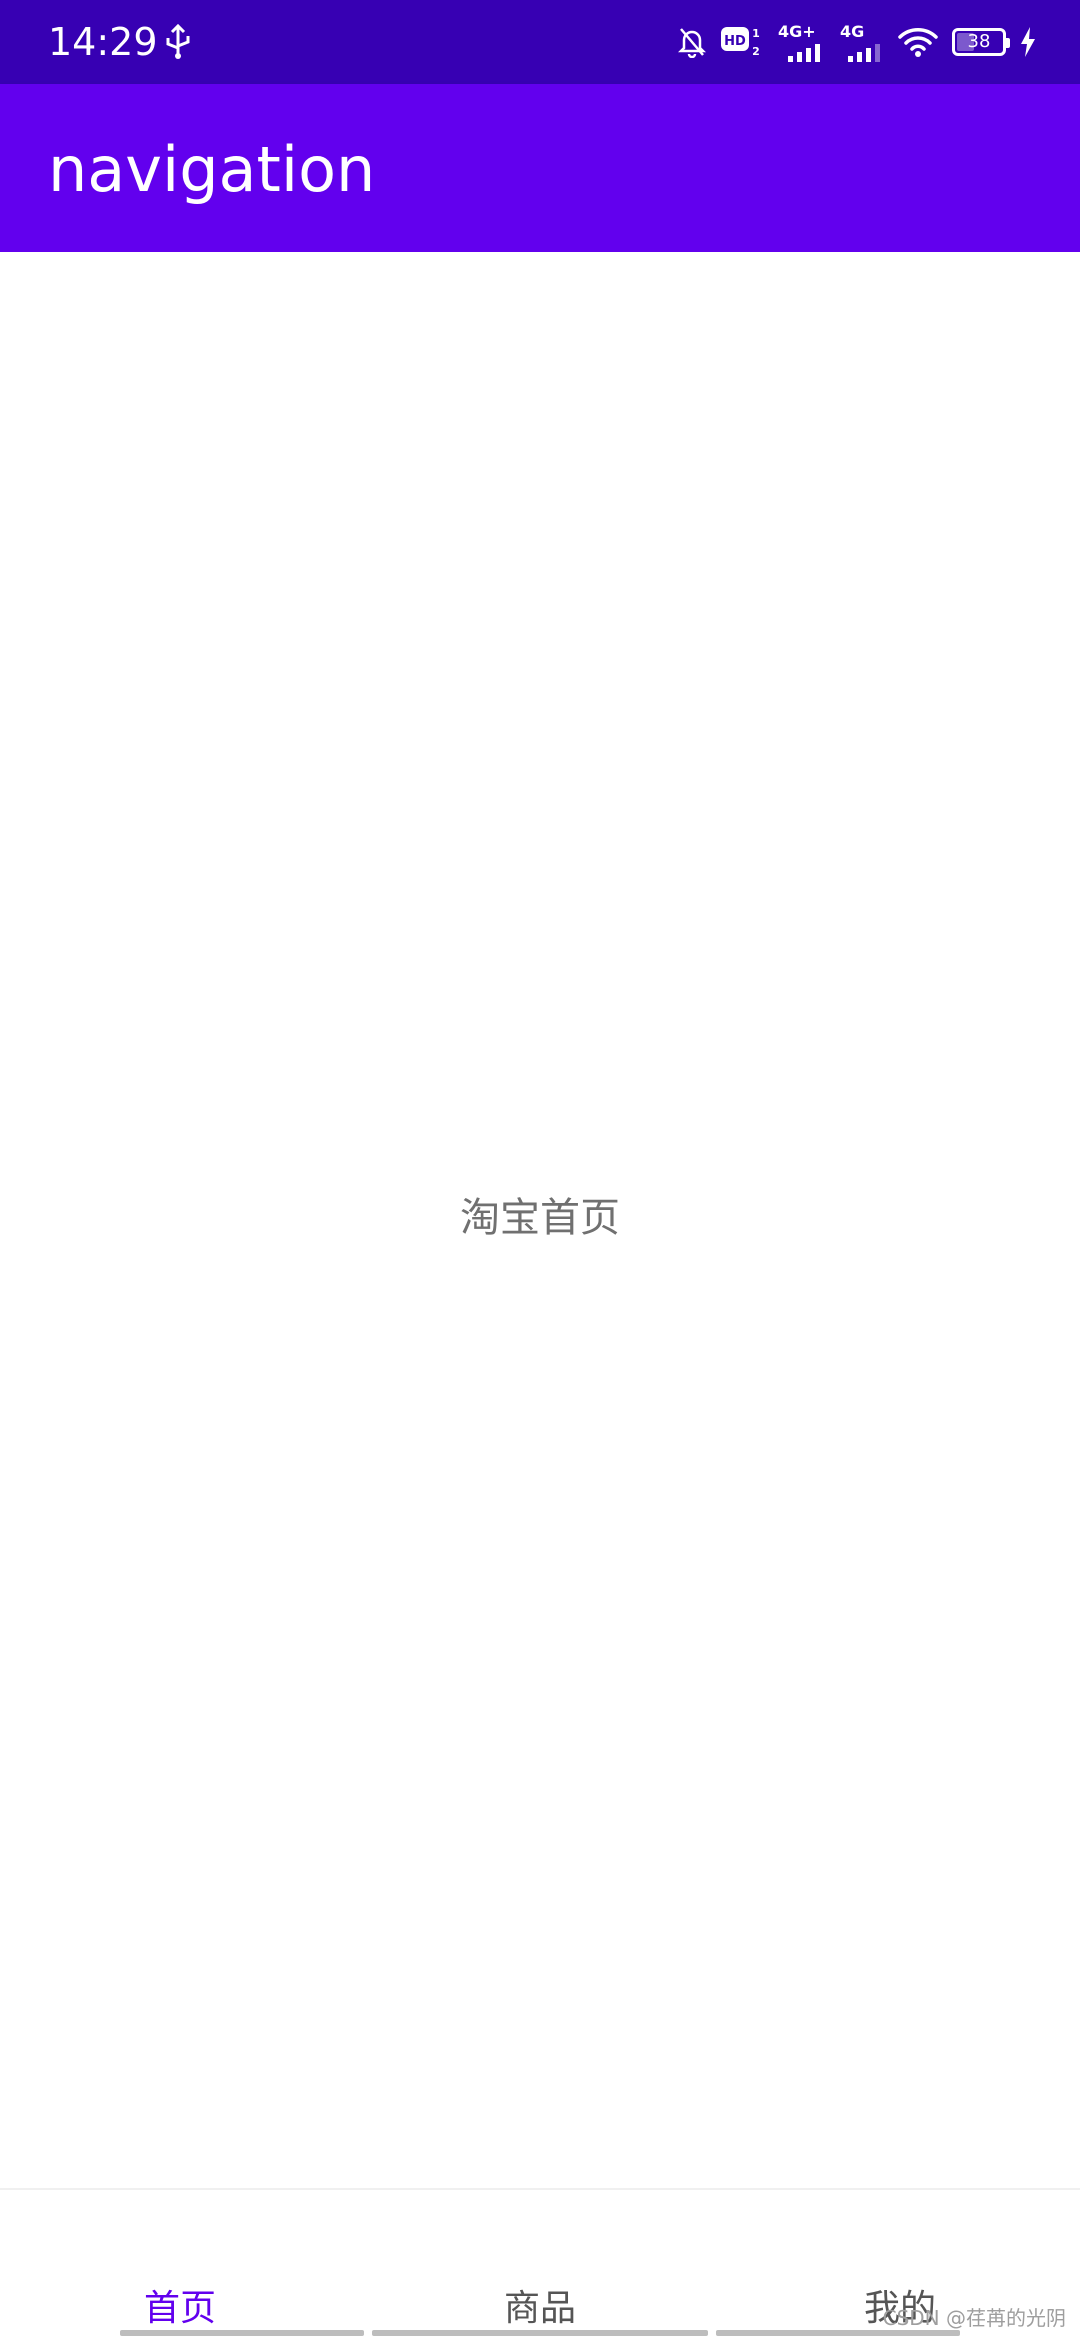 This screenshot has height=2340, width=1080. What do you see at coordinates (800, 42) in the screenshot?
I see `signal-1: 4G+` at bounding box center [800, 42].